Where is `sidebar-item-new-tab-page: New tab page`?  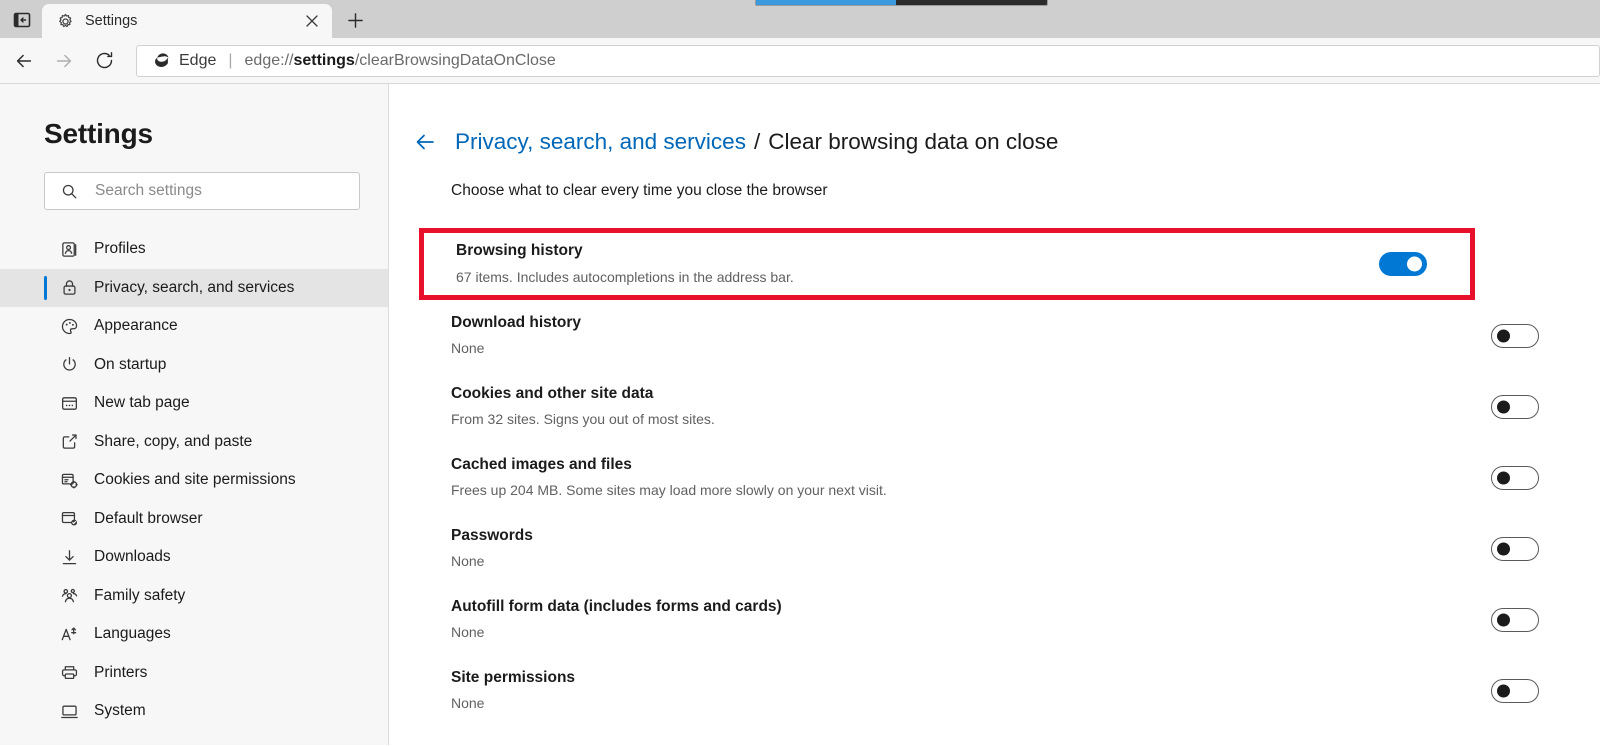 sidebar-item-new-tab-page: New tab page is located at coordinates (194, 403).